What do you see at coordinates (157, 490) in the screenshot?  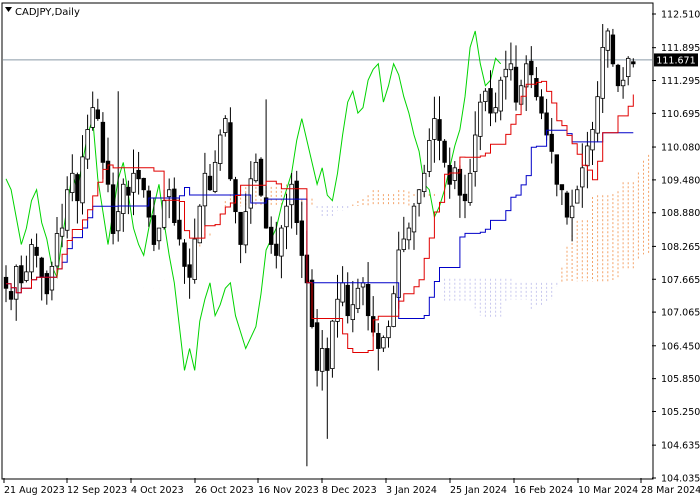 I see `x-tick-label: 4 Oct 2023` at bounding box center [157, 490].